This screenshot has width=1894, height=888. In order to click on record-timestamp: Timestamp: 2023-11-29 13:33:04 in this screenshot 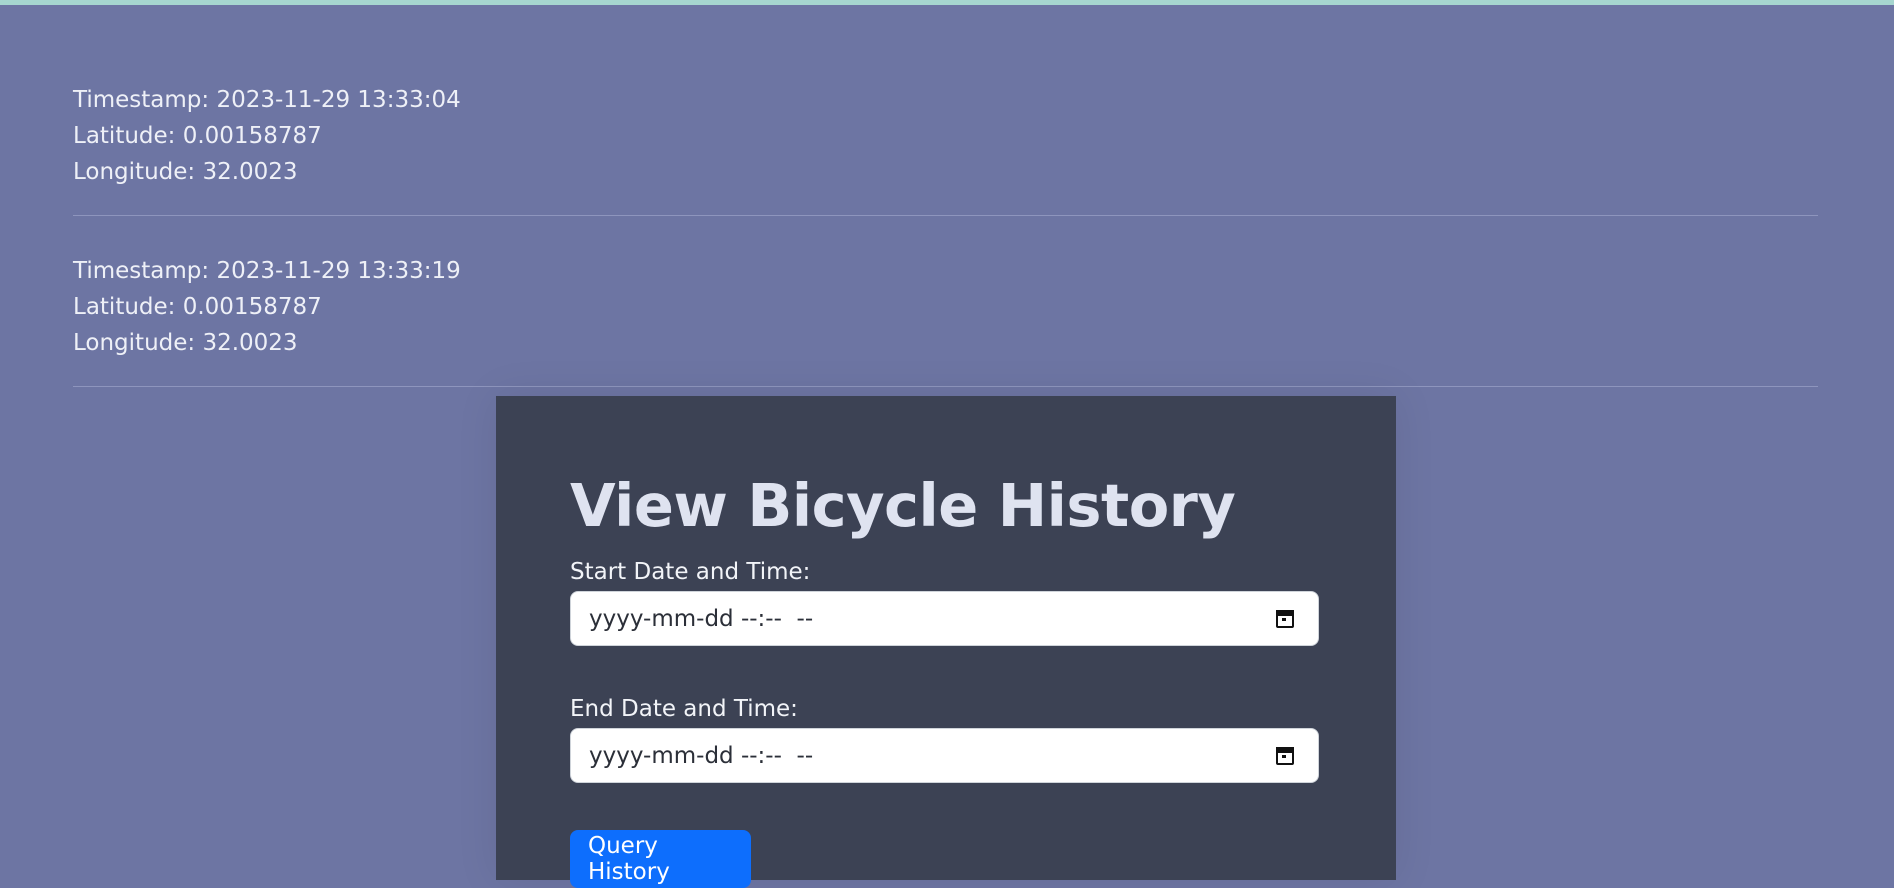, I will do `click(267, 100)`.